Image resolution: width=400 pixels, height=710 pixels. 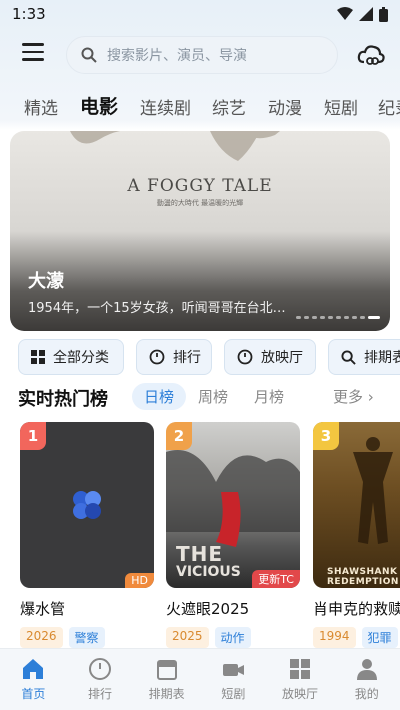 What do you see at coordinates (177, 56) in the screenshot?
I see `search-placeholder: 搜索影片、演员、导演` at bounding box center [177, 56].